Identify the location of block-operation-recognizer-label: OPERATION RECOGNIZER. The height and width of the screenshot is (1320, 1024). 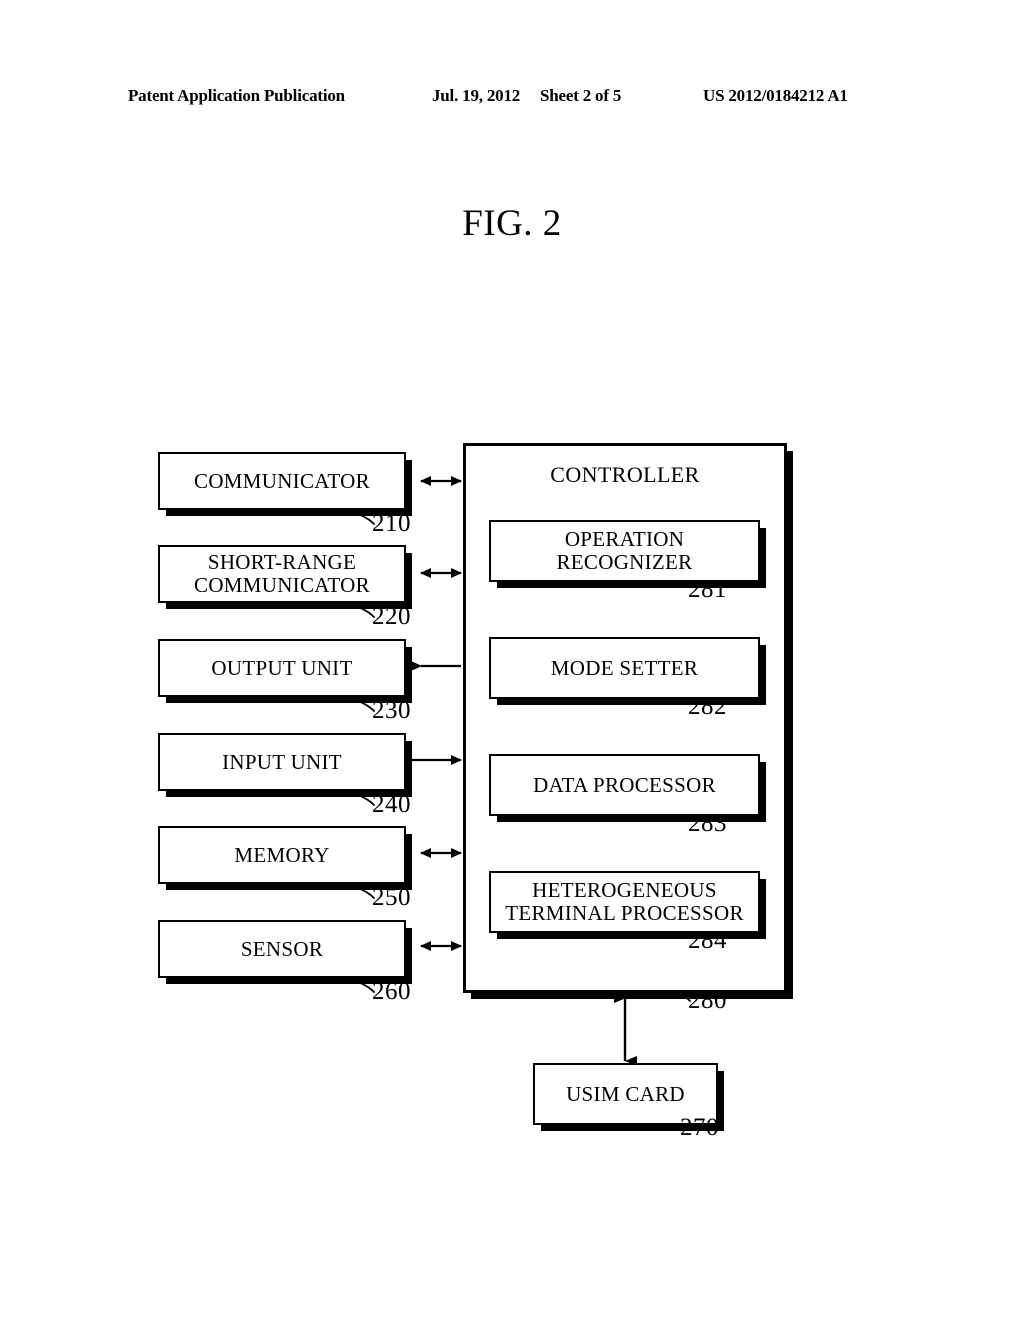
(624, 550).